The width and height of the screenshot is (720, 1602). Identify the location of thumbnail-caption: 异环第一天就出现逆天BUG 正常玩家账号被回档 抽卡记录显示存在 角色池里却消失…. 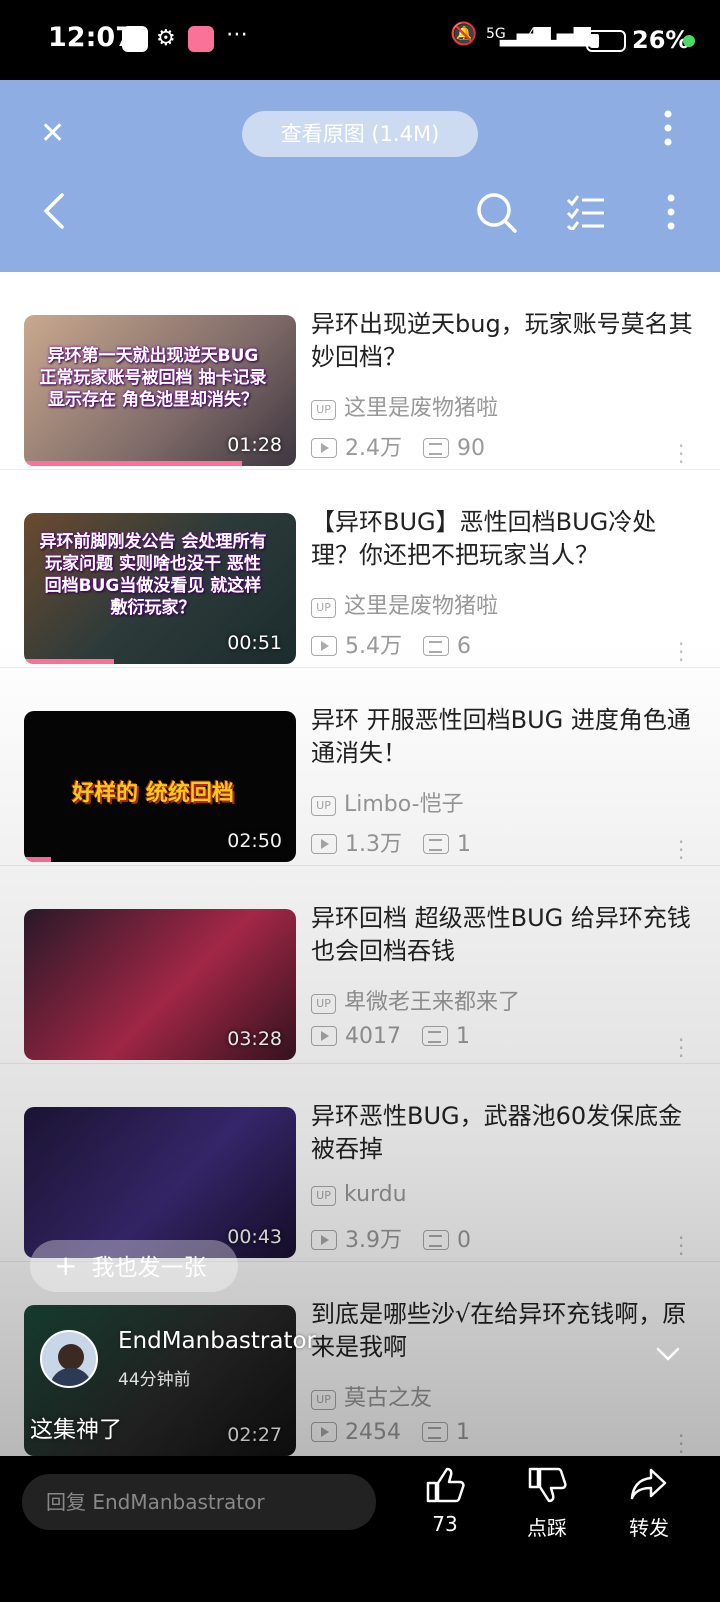
(153, 378).